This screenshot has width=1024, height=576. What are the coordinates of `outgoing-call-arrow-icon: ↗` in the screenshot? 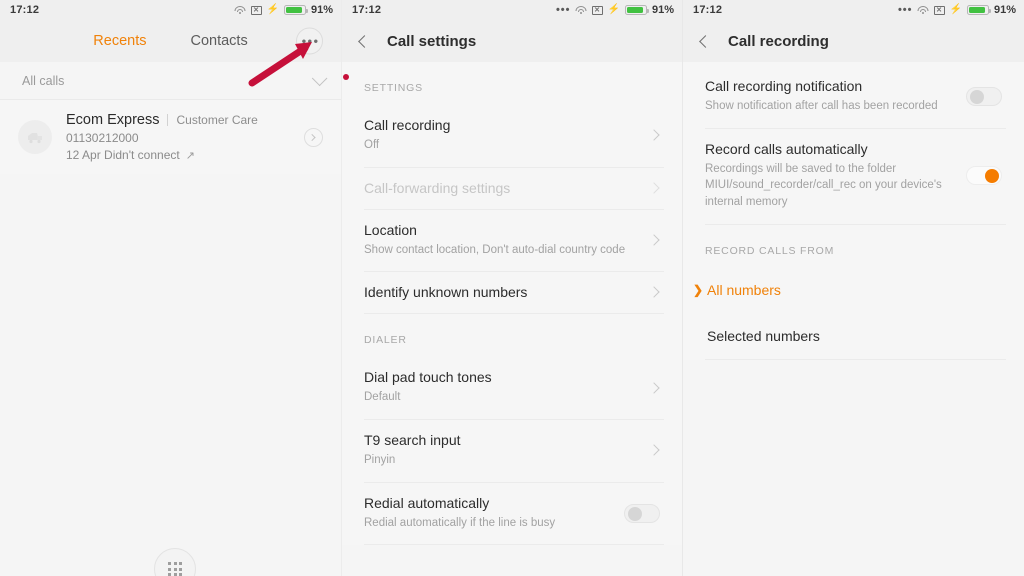 It's located at (190, 155).